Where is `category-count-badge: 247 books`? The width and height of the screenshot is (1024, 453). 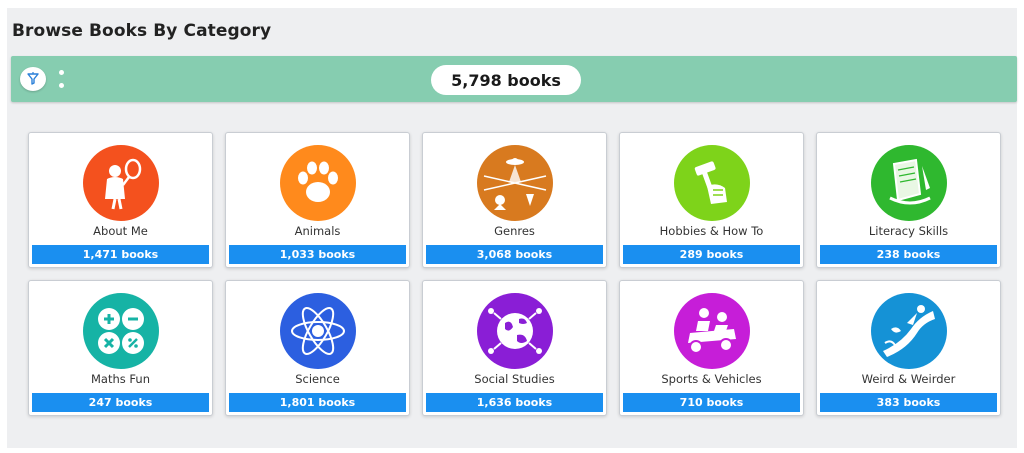 category-count-badge: 247 books is located at coordinates (120, 402).